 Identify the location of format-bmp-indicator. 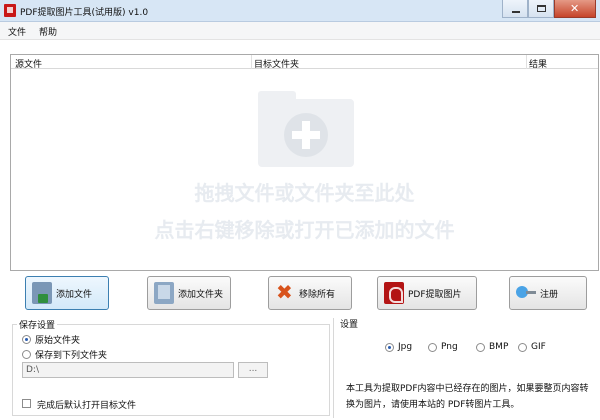
(480, 347).